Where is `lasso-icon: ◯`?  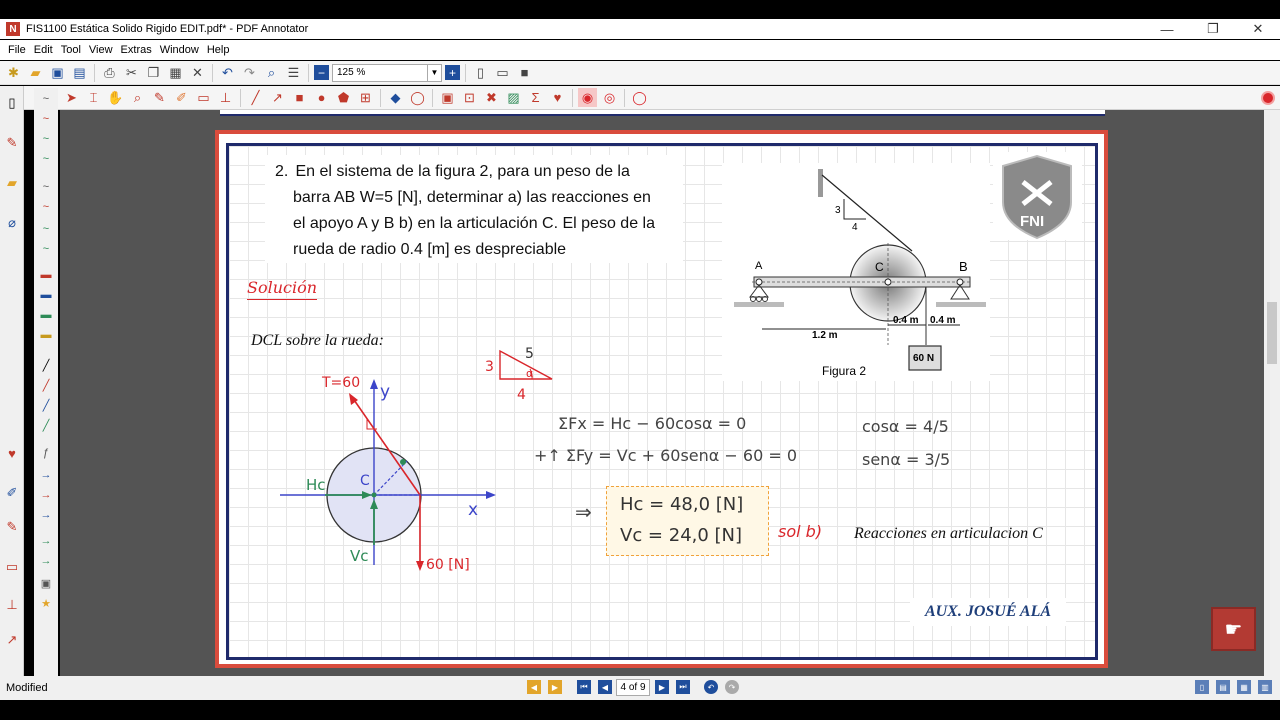 lasso-icon: ◯ is located at coordinates (417, 97).